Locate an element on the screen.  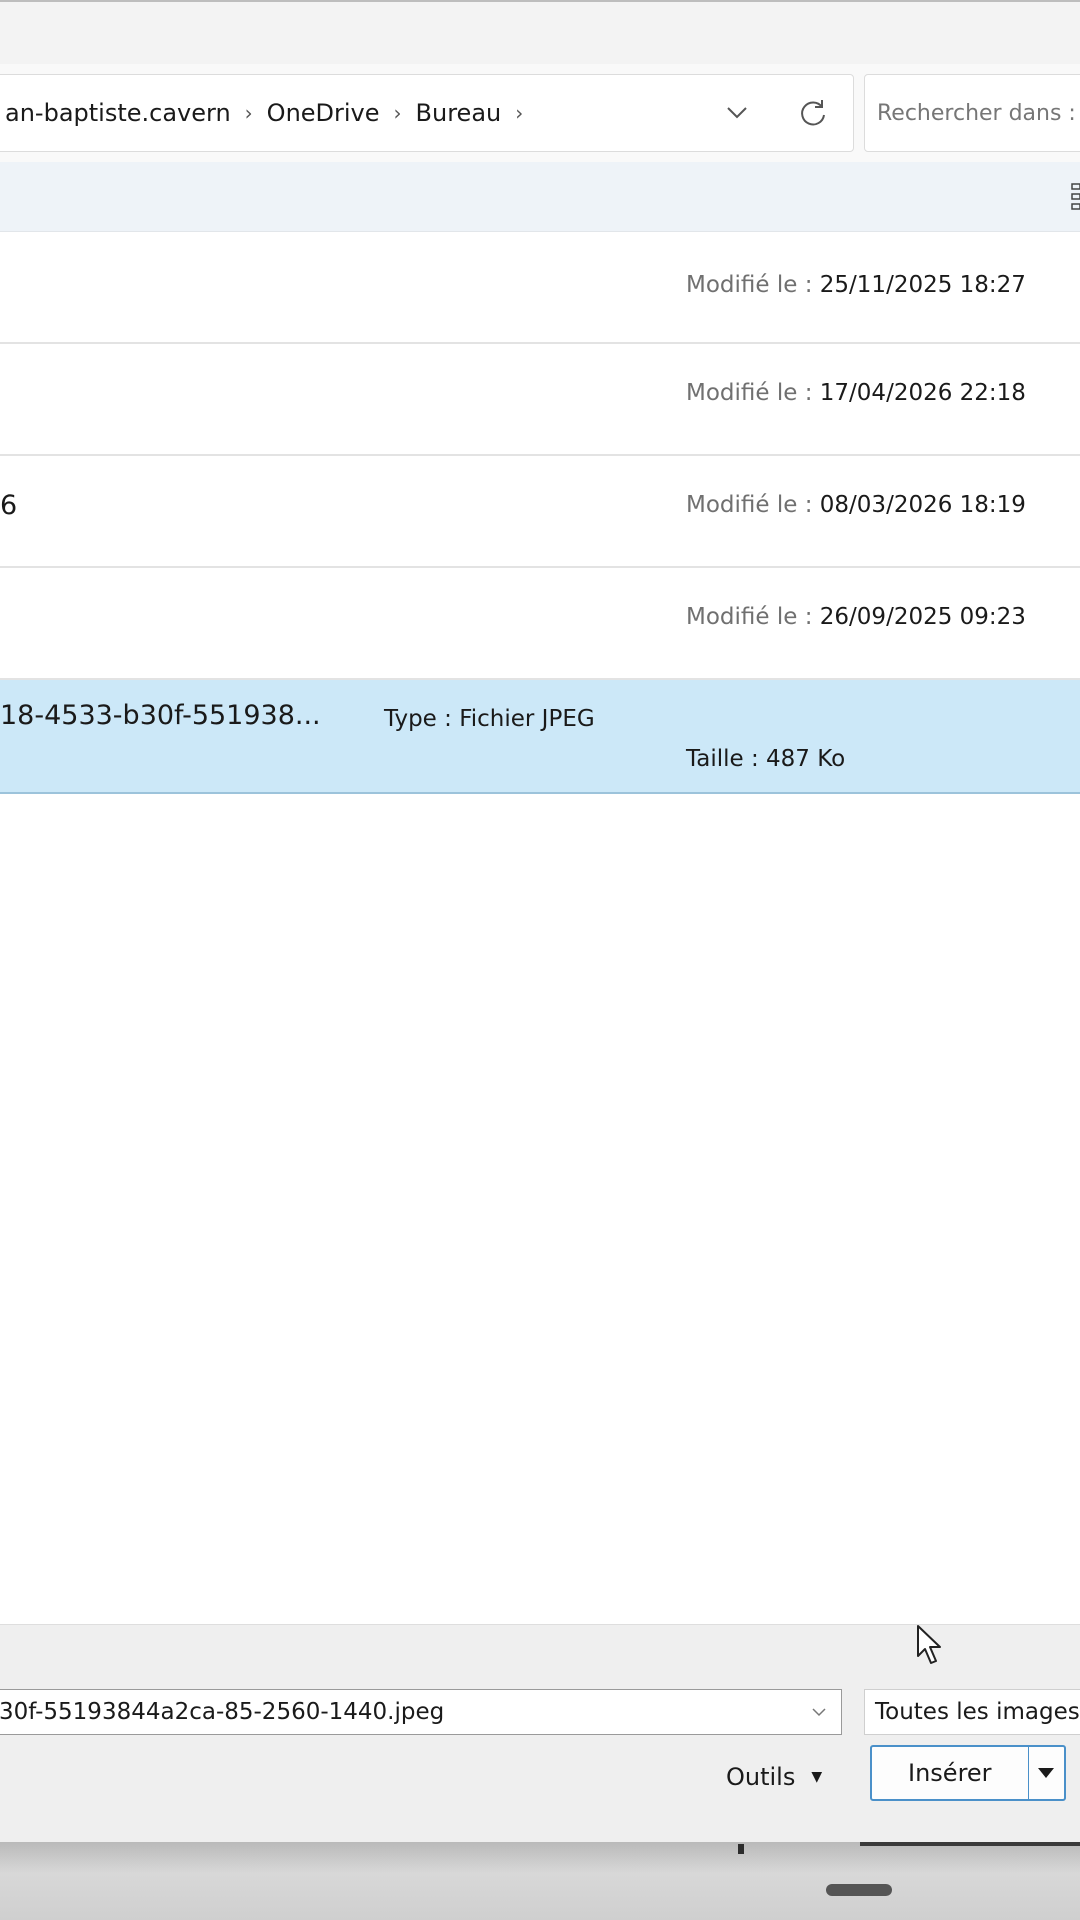
modified-value: 26/09/2025 09:23 is located at coordinates (922, 617).